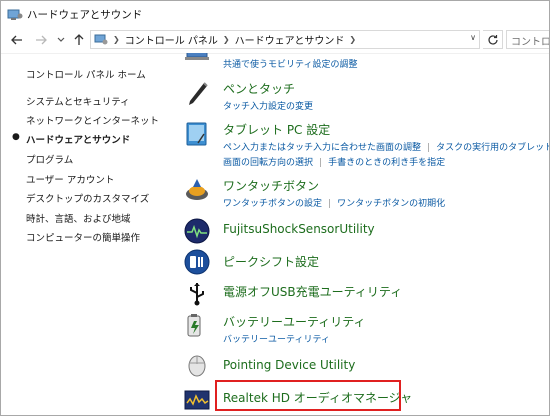 The height and width of the screenshot is (416, 550). Describe the element at coordinates (197, 294) in the screenshot. I see `usb-icon` at that location.